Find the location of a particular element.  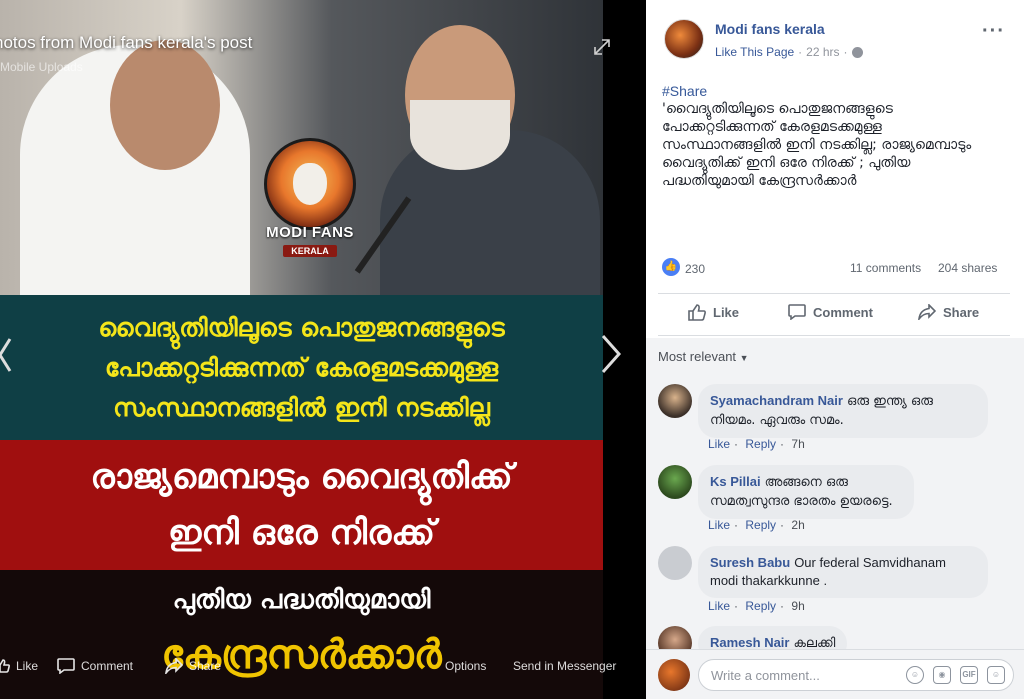

post-meta: Like This Page · 22 hrs · is located at coordinates (789, 52).